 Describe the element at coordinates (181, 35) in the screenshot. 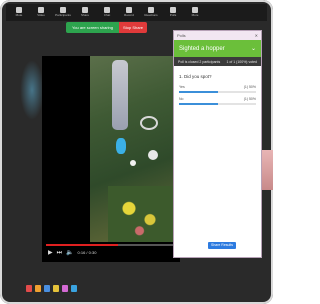

I see `panel-window-title: Polls` at that location.